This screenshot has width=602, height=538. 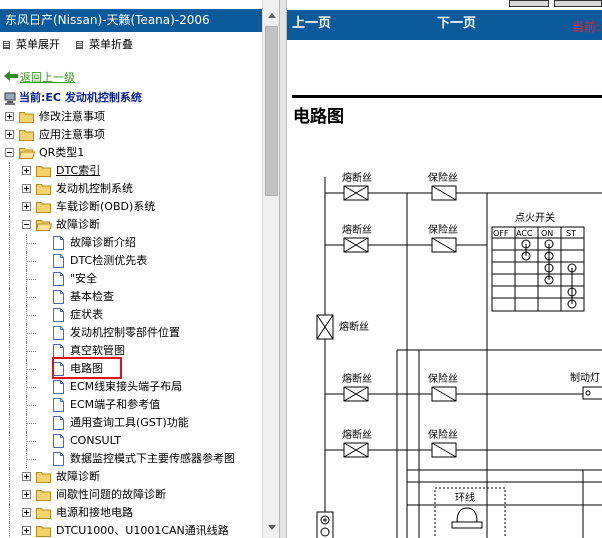 What do you see at coordinates (152, 458) in the screenshot?
I see `tree-item-label: 数据监控模式下主要传感器参考图` at bounding box center [152, 458].